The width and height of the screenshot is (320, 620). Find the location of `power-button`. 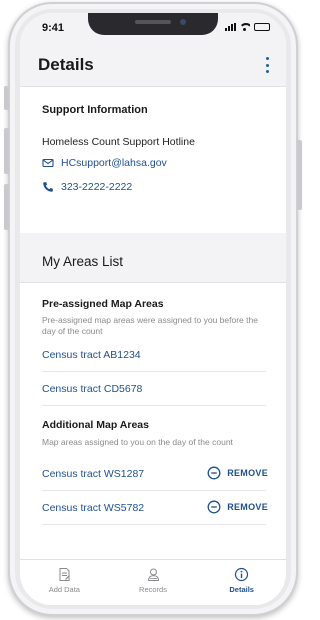

power-button is located at coordinates (299, 175).